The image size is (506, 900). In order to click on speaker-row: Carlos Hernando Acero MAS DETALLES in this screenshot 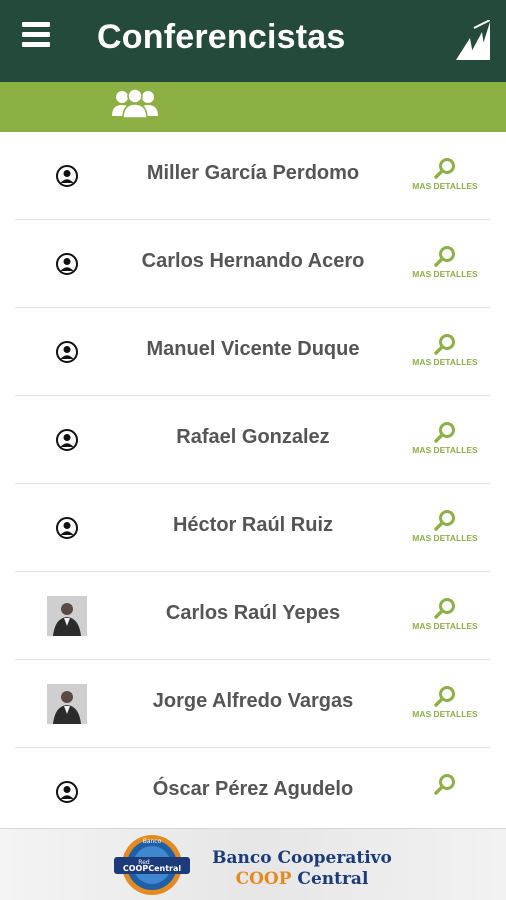, I will do `click(253, 264)`.